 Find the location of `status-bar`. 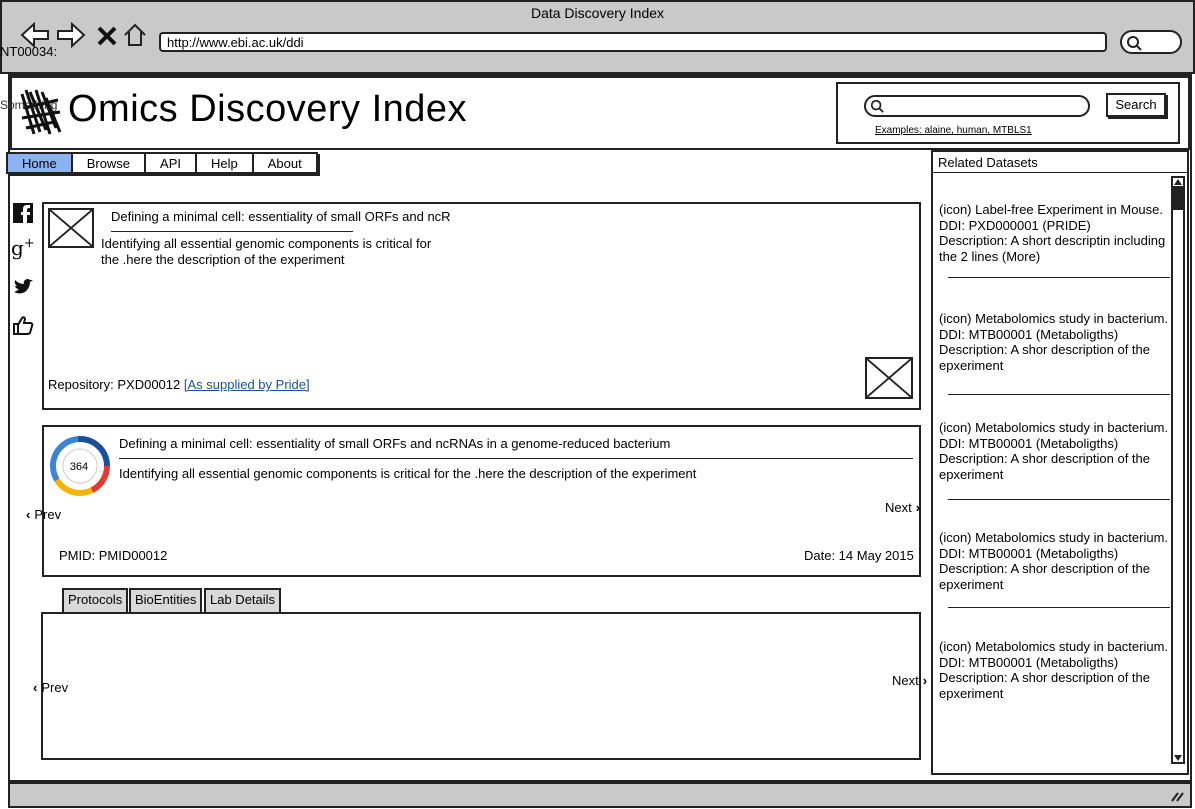

status-bar is located at coordinates (600, 795).